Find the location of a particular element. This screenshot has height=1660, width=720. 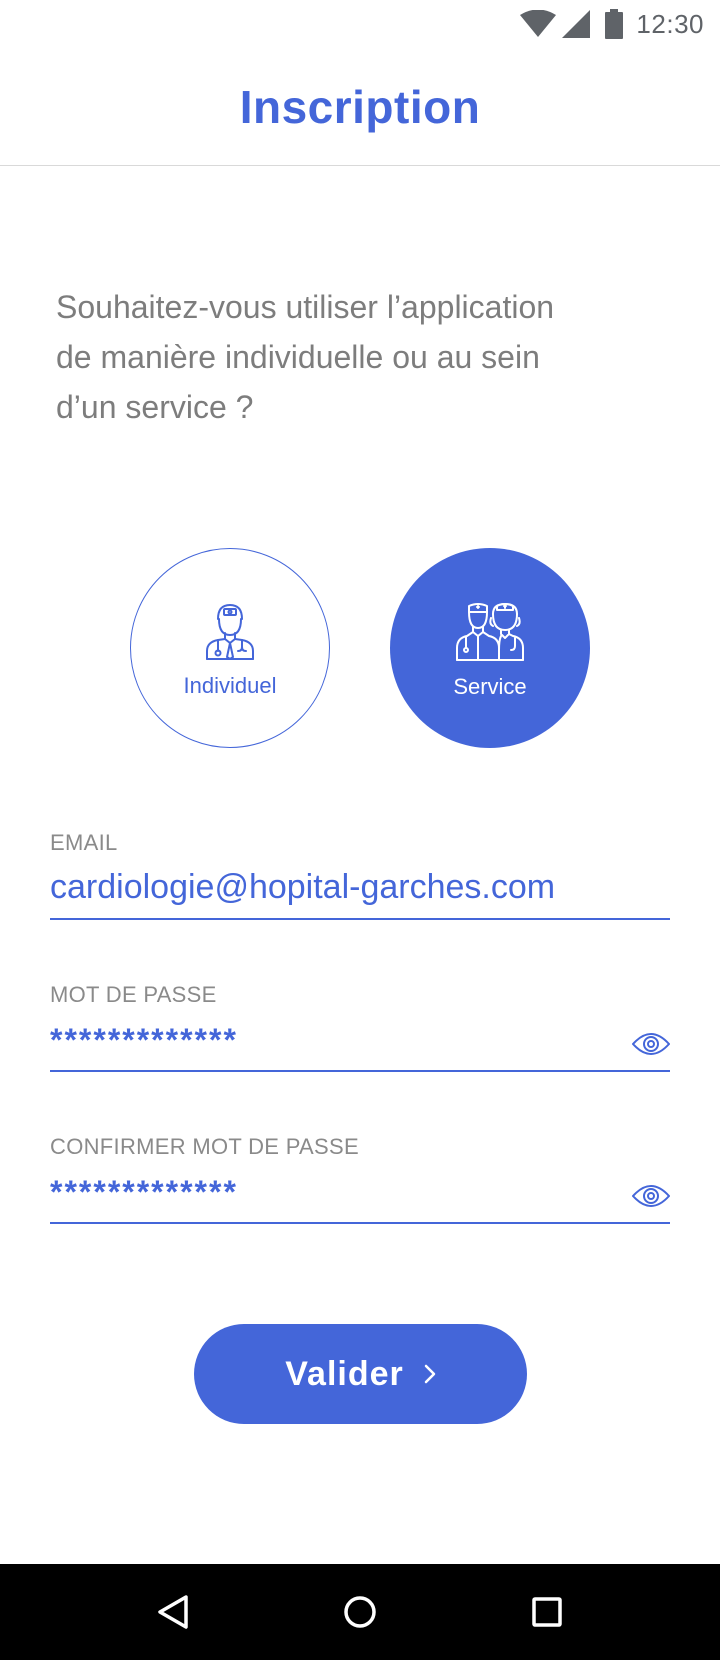

signal-icon is located at coordinates (576, 24).